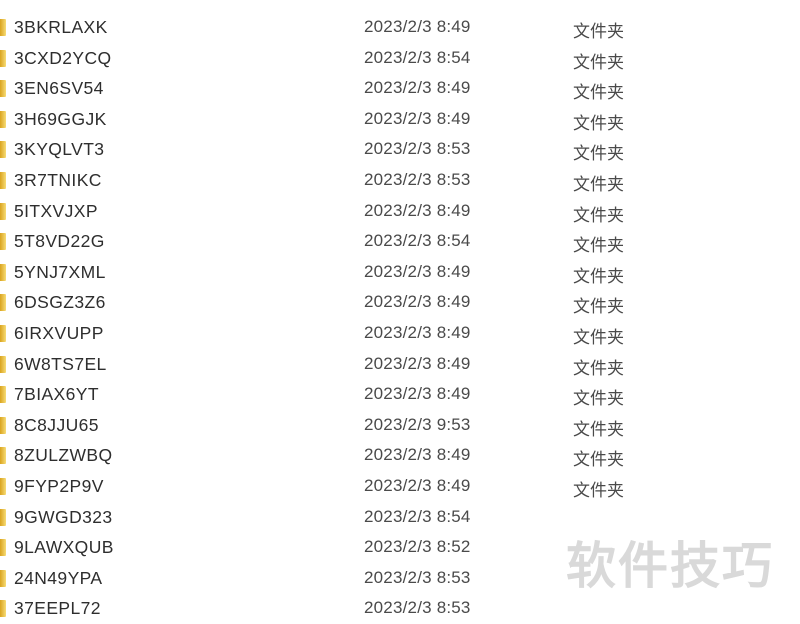  I want to click on file-name: 3EN6SV54, so click(59, 88).